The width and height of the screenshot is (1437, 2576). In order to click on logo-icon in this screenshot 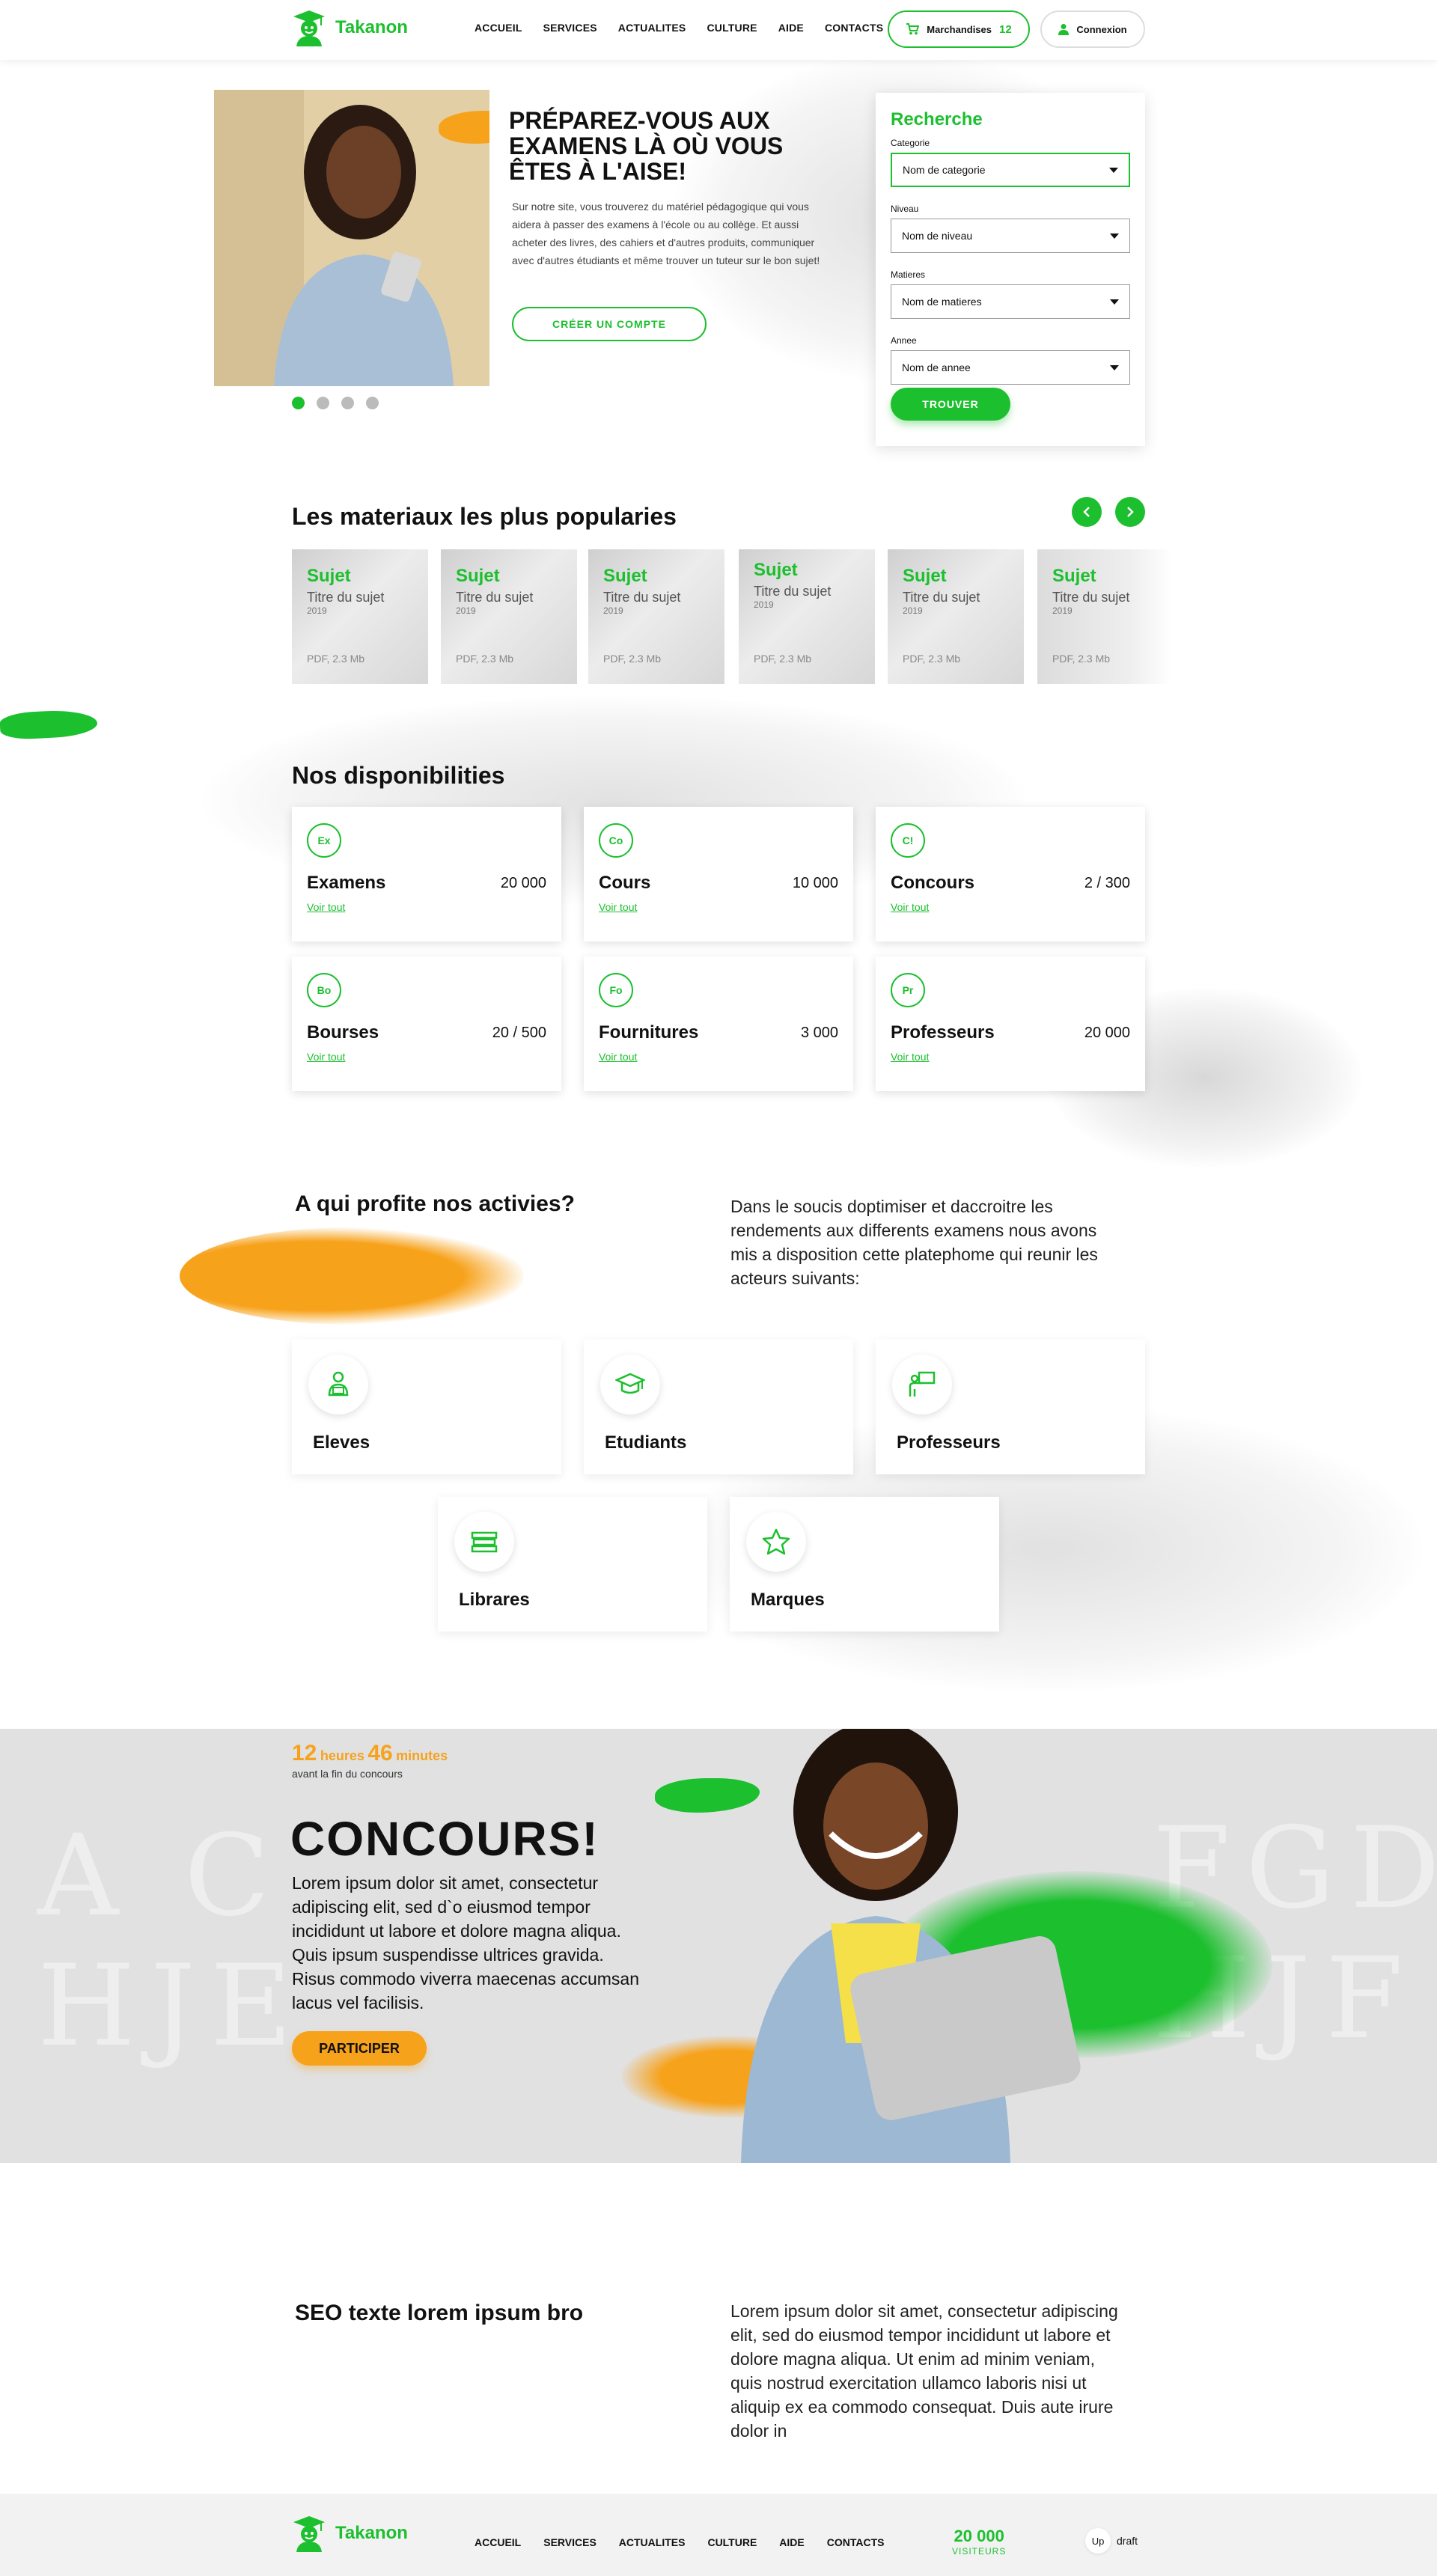, I will do `click(309, 28)`.